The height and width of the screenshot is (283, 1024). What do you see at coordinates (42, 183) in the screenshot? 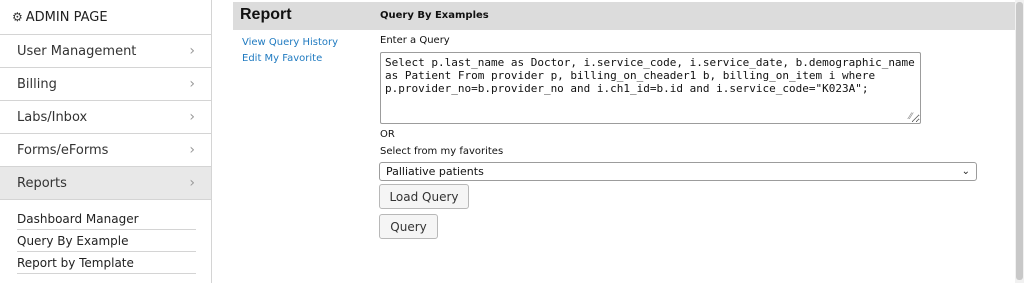
I see `sidebar-item-label: Reports` at bounding box center [42, 183].